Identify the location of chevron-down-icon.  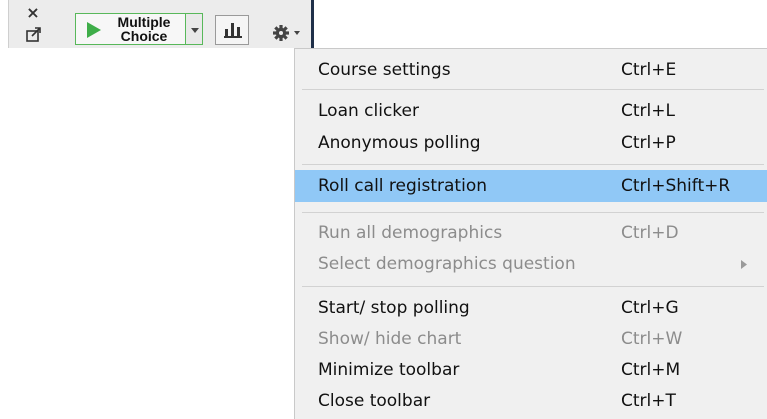
(195, 30).